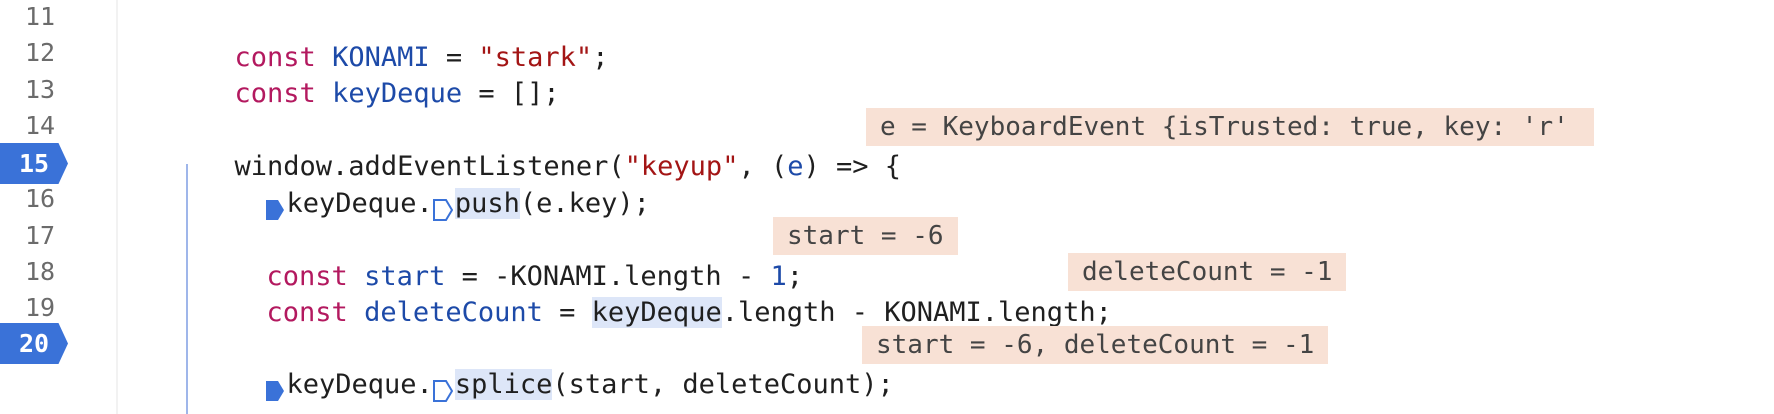 Image resolution: width=1774 pixels, height=414 pixels. Describe the element at coordinates (763, 166) in the screenshot. I see `code-text: , (` at that location.